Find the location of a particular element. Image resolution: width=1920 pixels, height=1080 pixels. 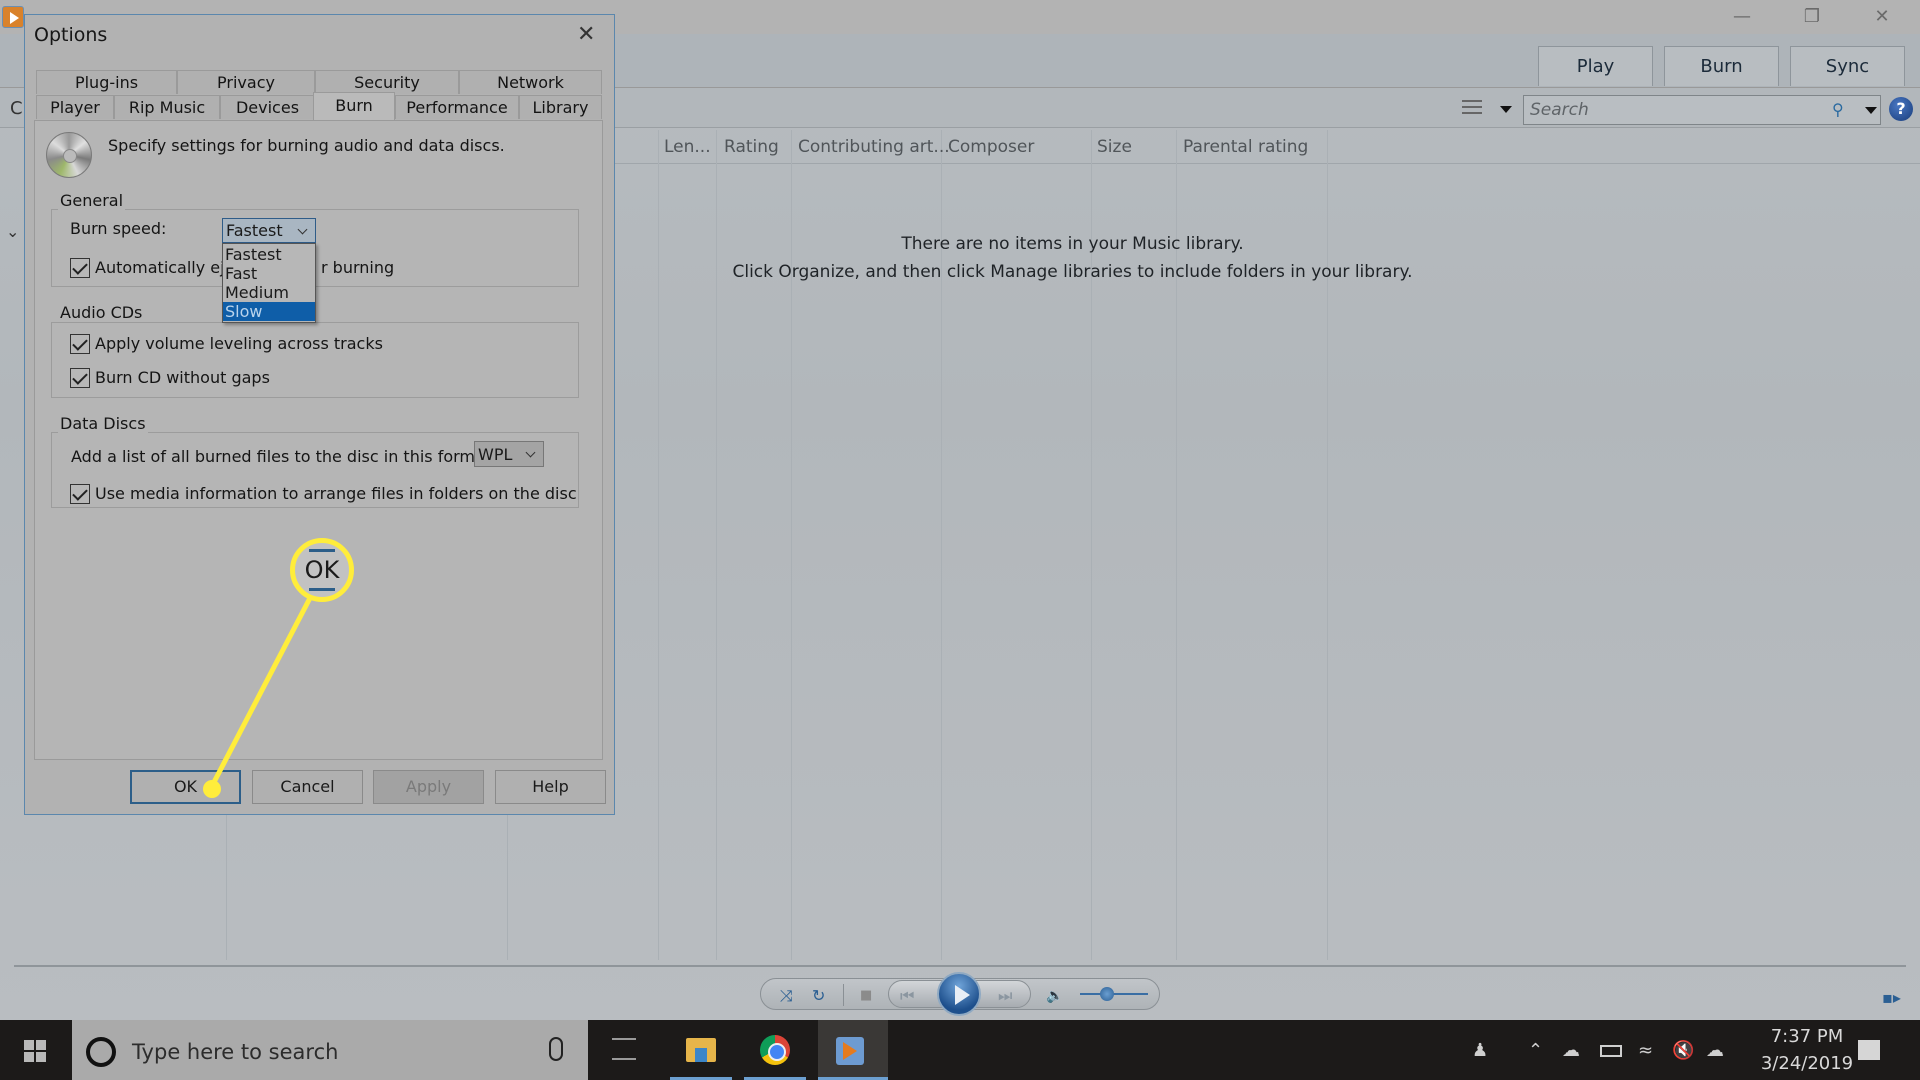

data-discs-group-label: Data Discs is located at coordinates (103, 423).